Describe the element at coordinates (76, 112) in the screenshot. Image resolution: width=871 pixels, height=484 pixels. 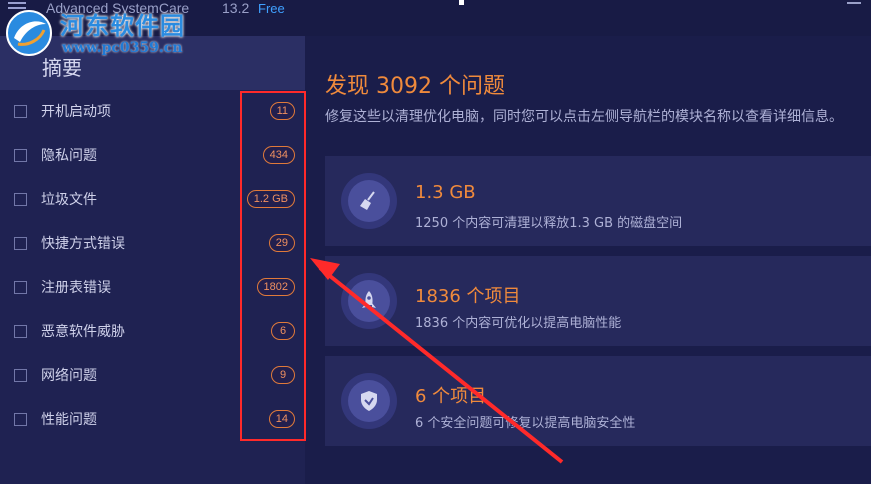
I see `sidebar-item-label: 开机启动项` at that location.